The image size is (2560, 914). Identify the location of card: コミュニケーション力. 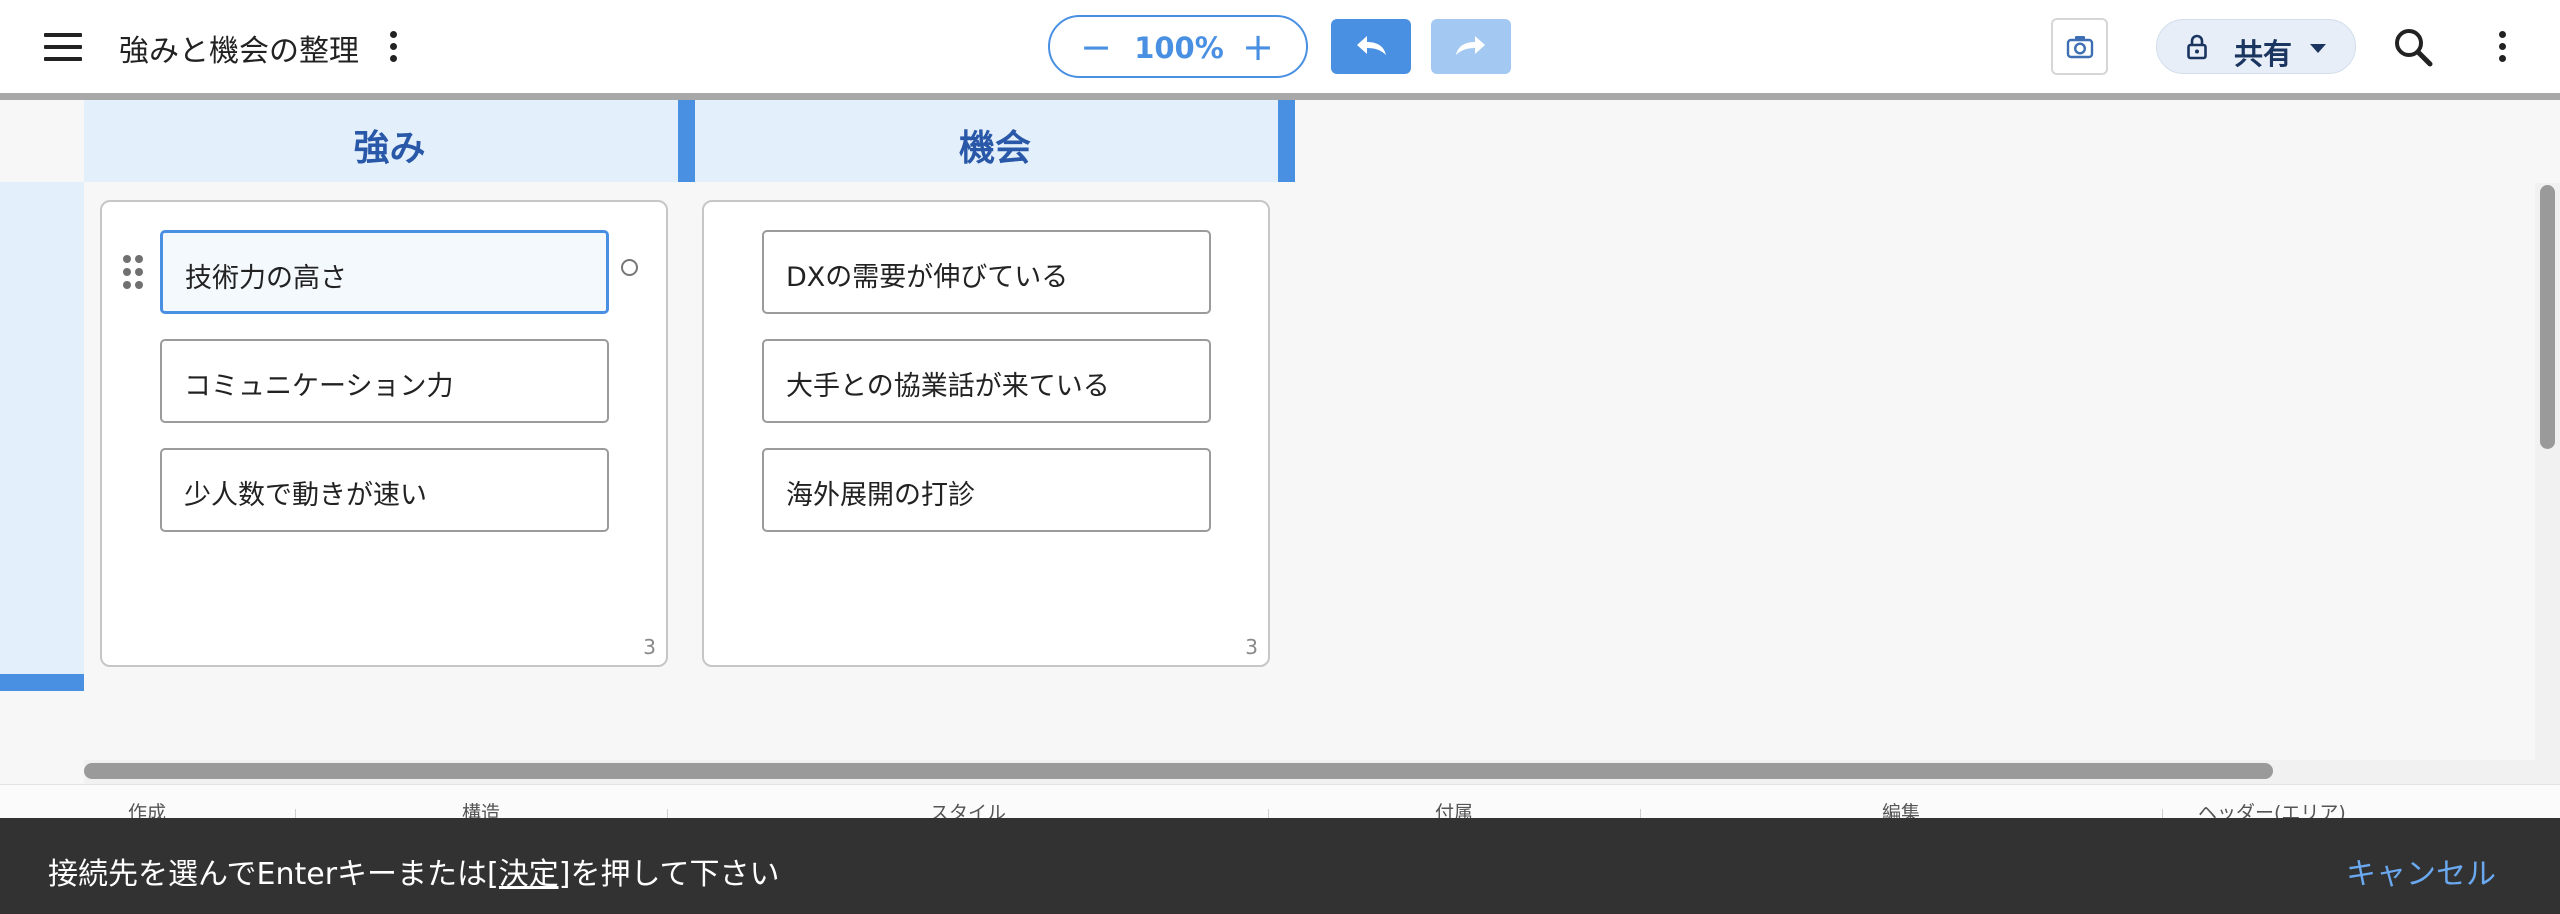
(384, 381).